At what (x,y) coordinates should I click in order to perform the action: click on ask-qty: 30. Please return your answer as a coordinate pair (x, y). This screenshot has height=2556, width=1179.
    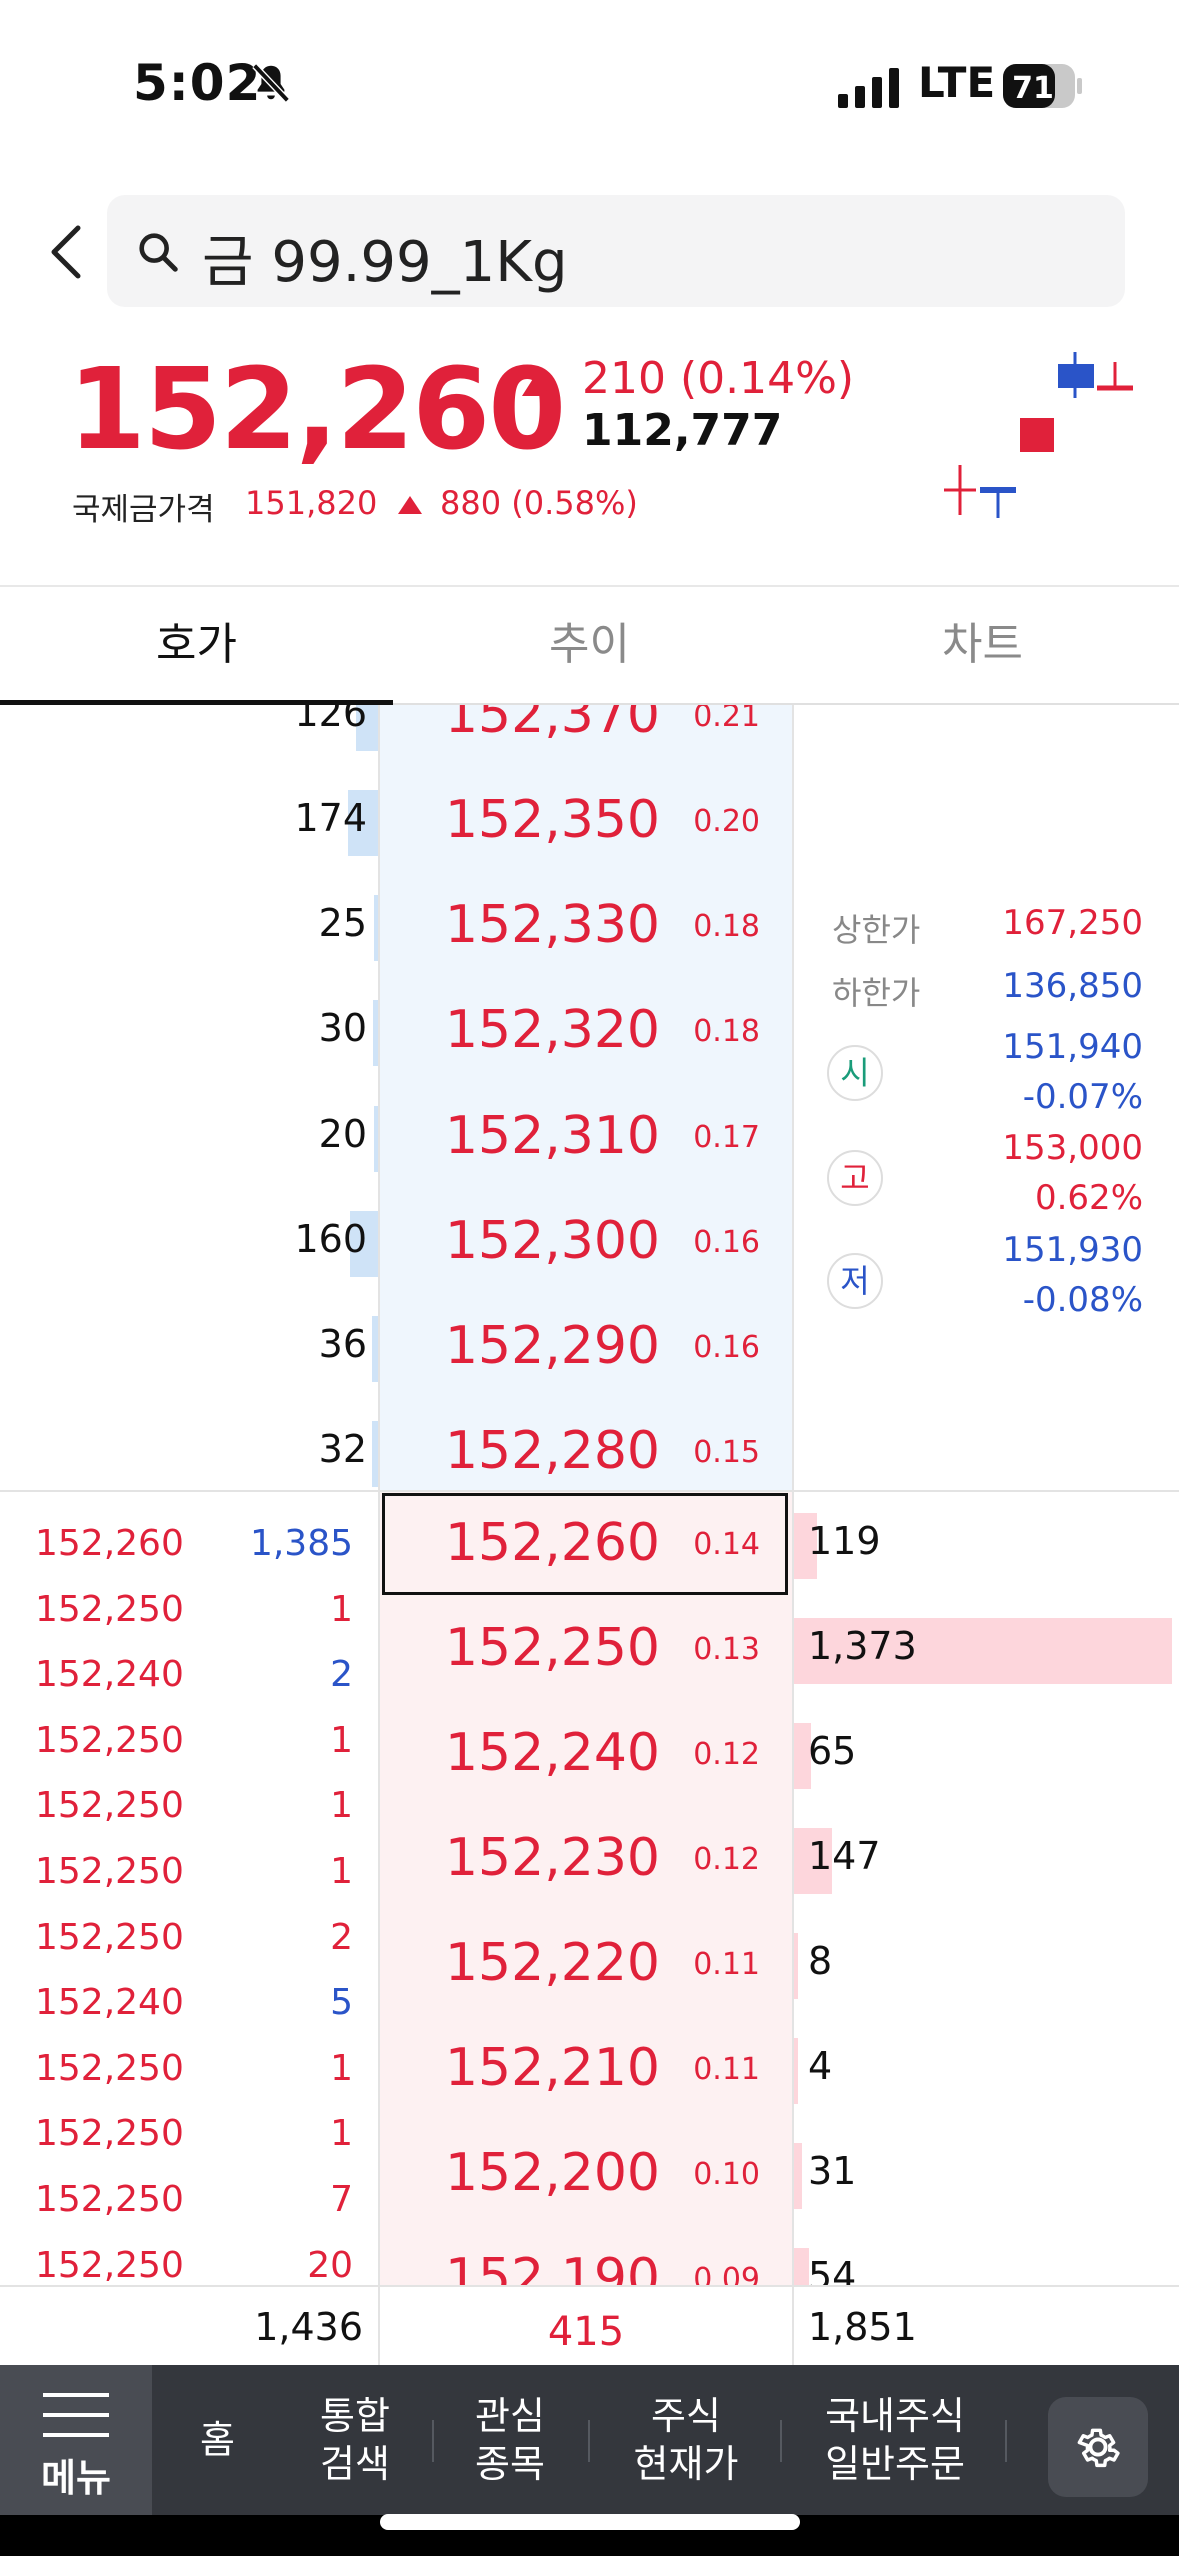
    Looking at the image, I should click on (342, 1028).